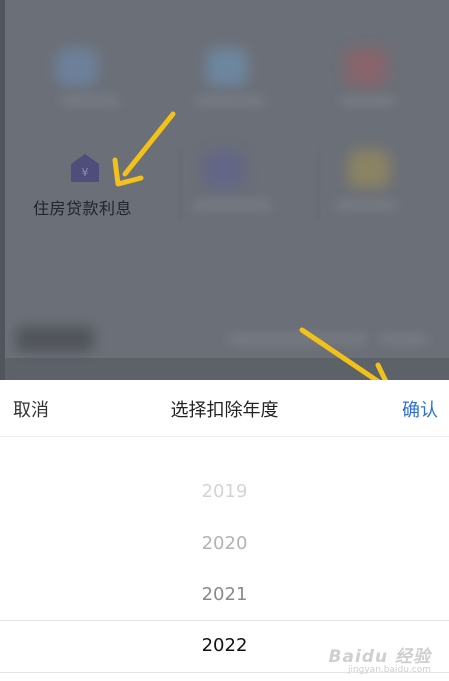 This screenshot has height=681, width=449. Describe the element at coordinates (224, 594) in the screenshot. I see `picker-option: 2021` at that location.